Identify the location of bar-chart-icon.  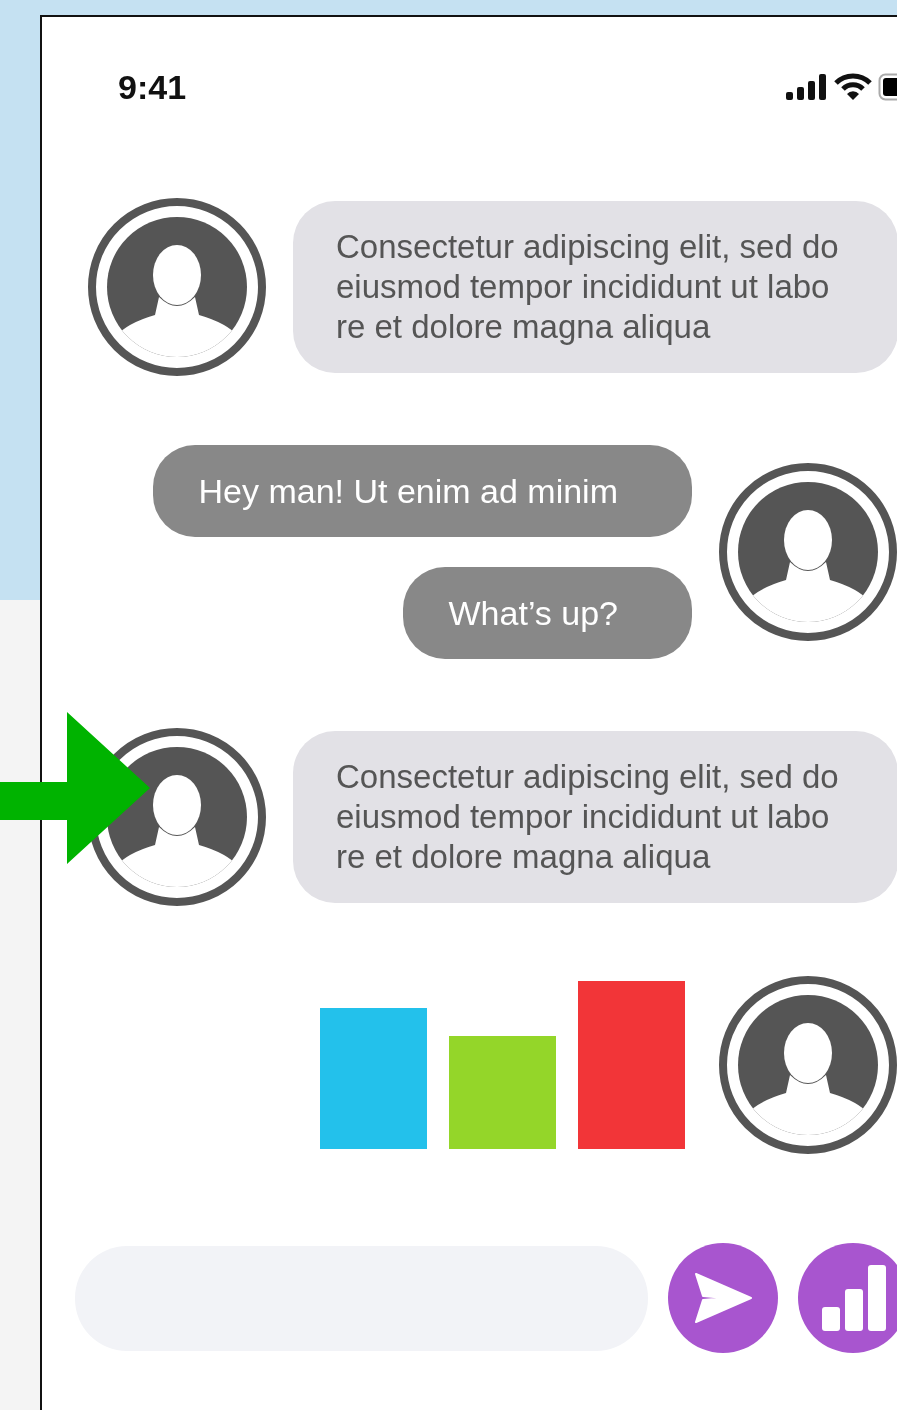
(853, 1298).